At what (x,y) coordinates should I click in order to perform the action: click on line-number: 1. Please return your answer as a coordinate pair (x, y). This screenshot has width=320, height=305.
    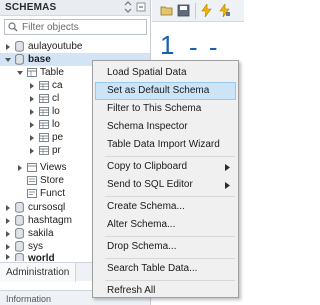
    Looking at the image, I should click on (167, 45).